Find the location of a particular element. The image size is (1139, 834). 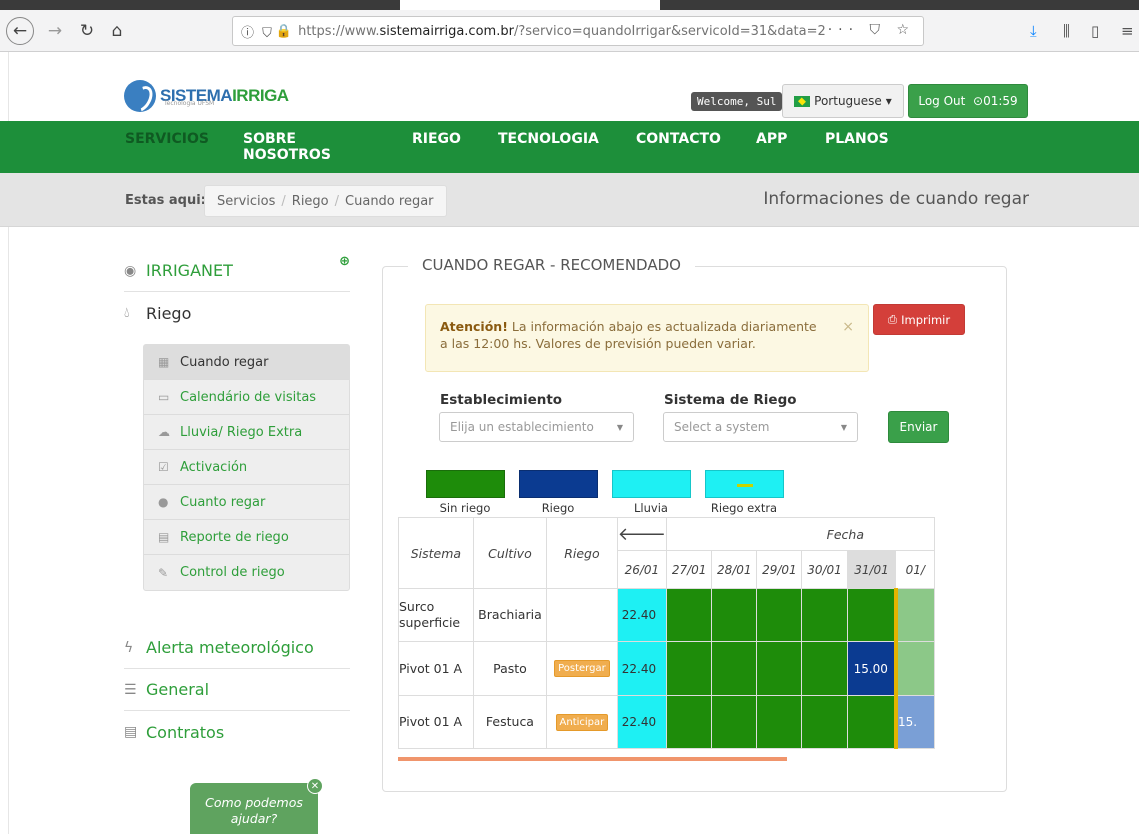

logout-button: Log Out ⊙ 01:59 is located at coordinates (968, 101).